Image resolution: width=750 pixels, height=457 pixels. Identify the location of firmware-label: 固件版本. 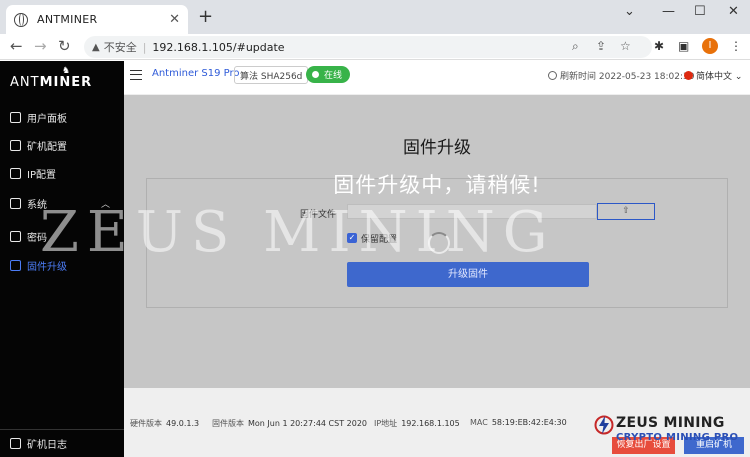
(228, 423).